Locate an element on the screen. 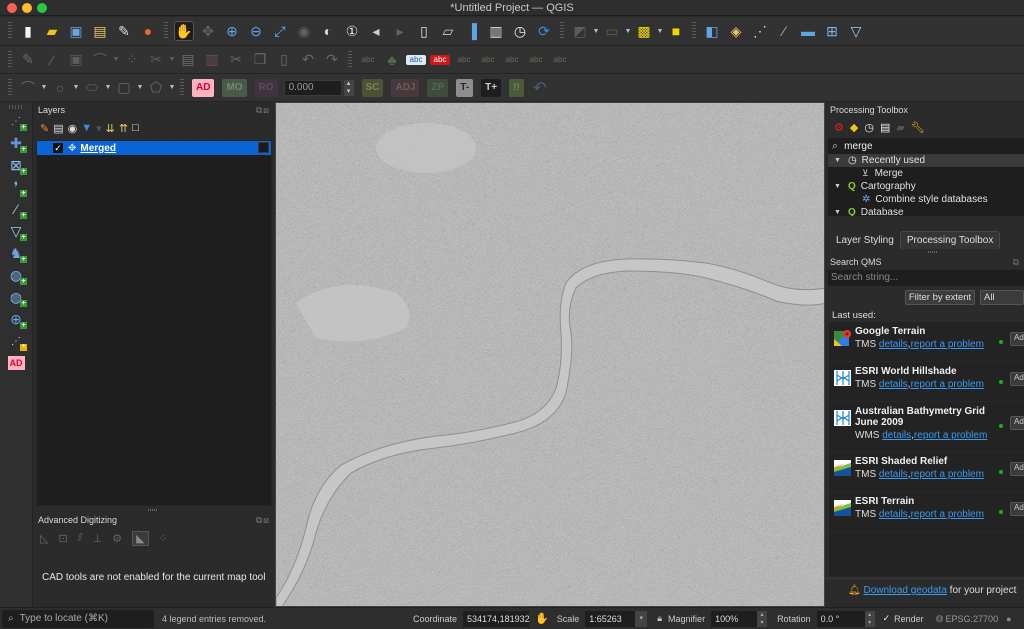  models-icon: ⚙ is located at coordinates (839, 127).